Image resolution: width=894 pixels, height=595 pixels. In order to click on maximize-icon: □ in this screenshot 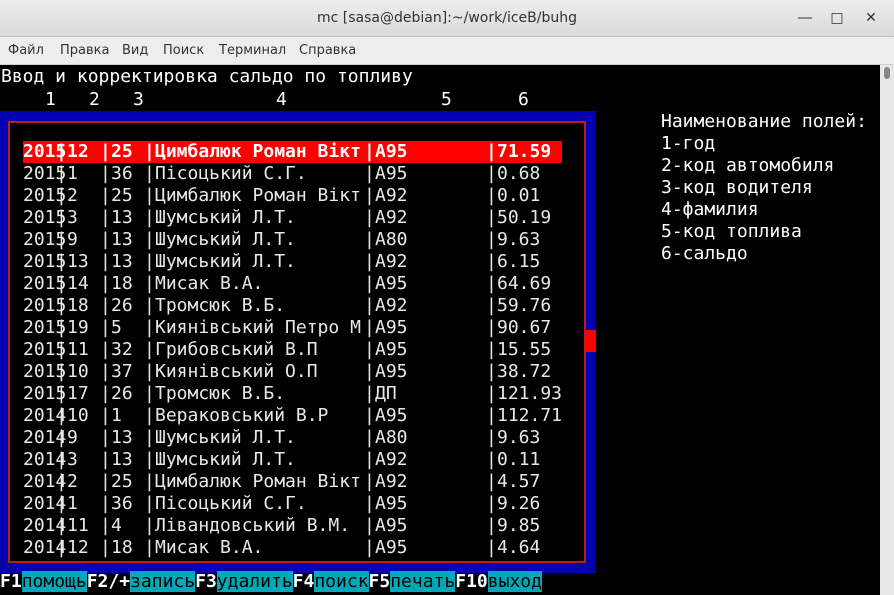, I will do `click(837, 18)`.